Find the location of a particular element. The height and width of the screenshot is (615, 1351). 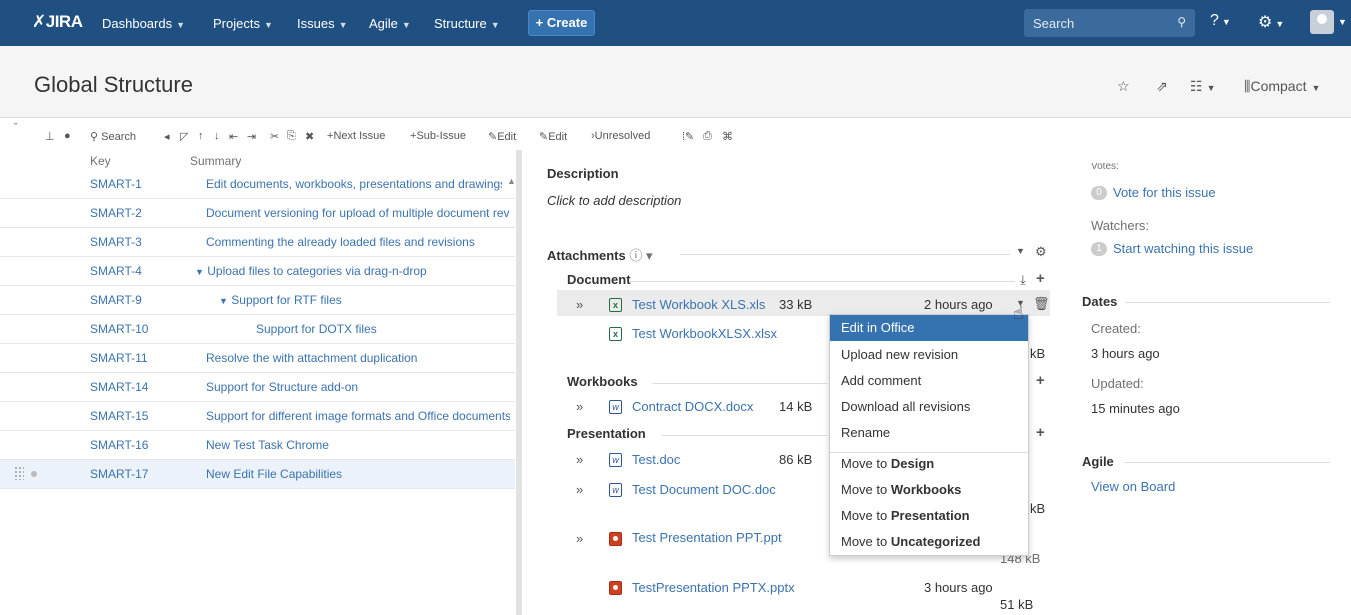

attachment-name: Contract DOCX.docx is located at coordinates (692, 406).